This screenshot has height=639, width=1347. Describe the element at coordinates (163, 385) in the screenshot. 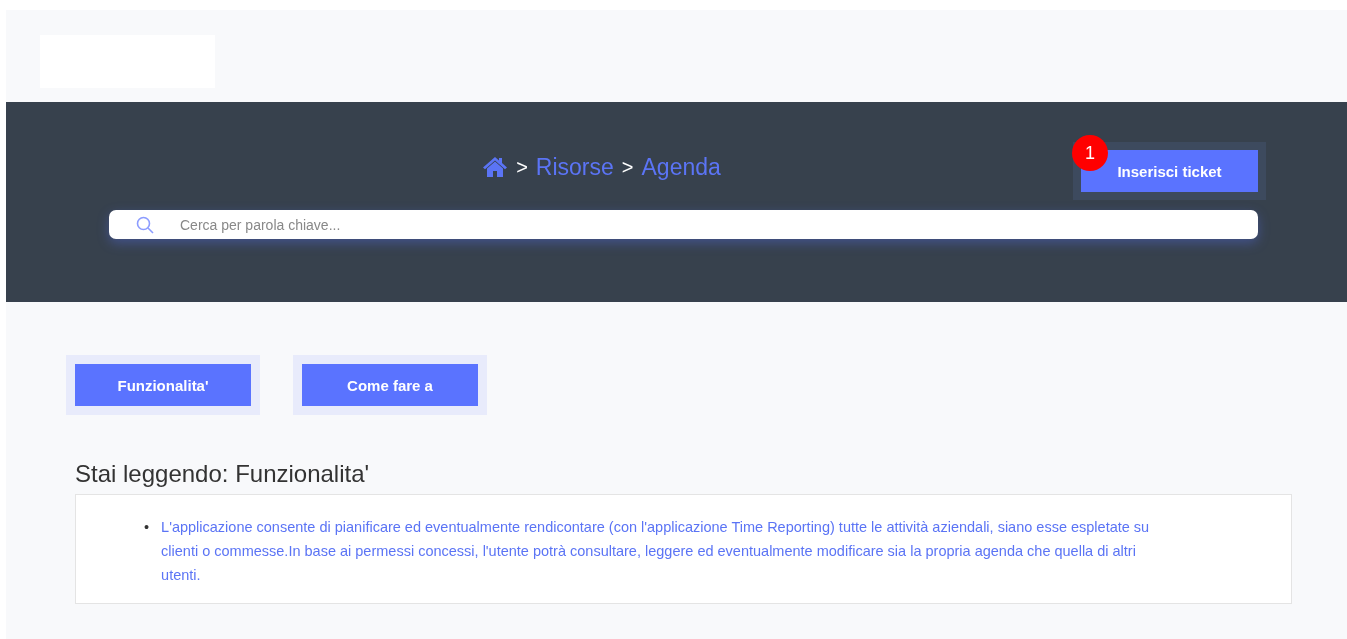

I see `tab-button: Funzionalita'` at that location.